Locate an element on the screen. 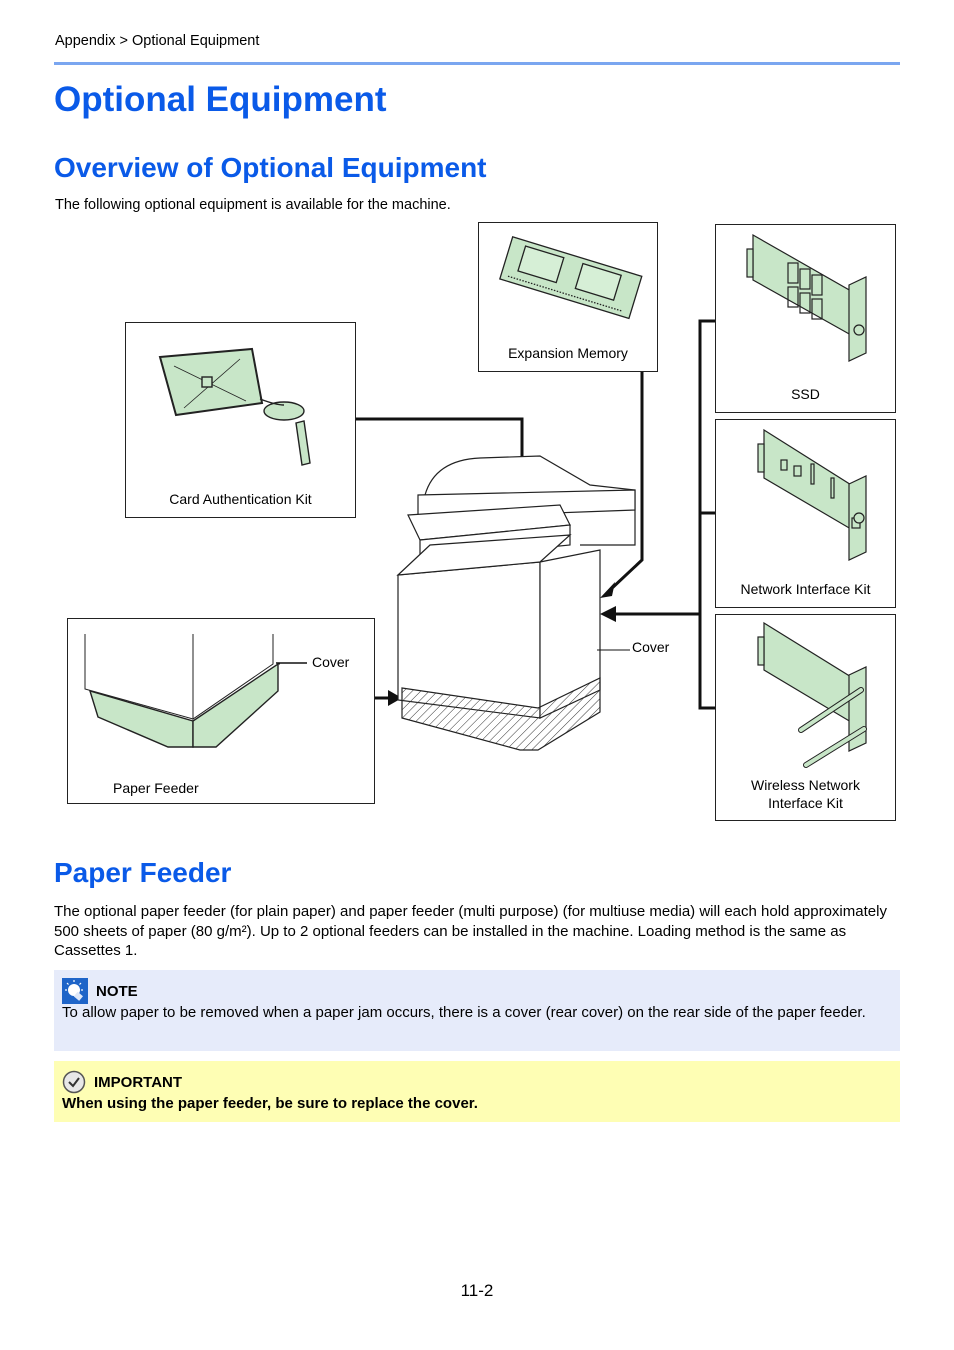  item-card-authentication-kit: Card Authentication Kit is located at coordinates (240, 420).